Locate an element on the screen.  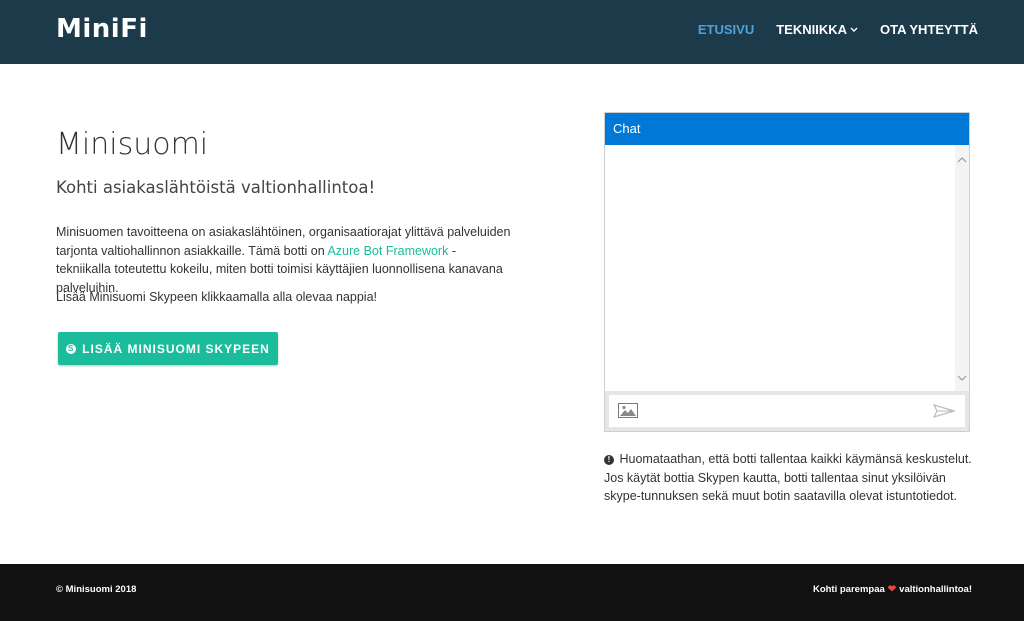
heart-icon: ❤ is located at coordinates (892, 589).